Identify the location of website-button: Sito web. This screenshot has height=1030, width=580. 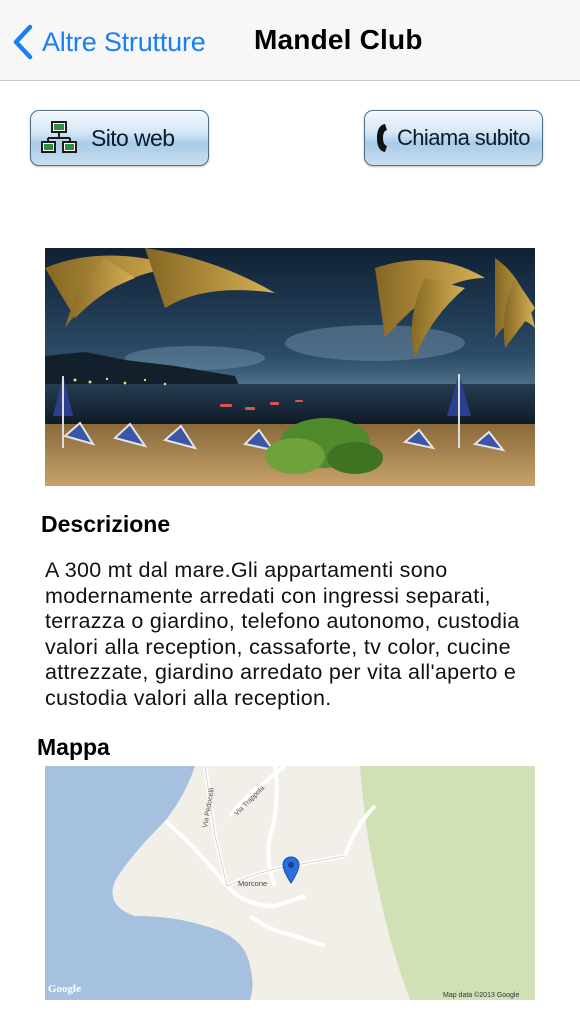
(119, 138).